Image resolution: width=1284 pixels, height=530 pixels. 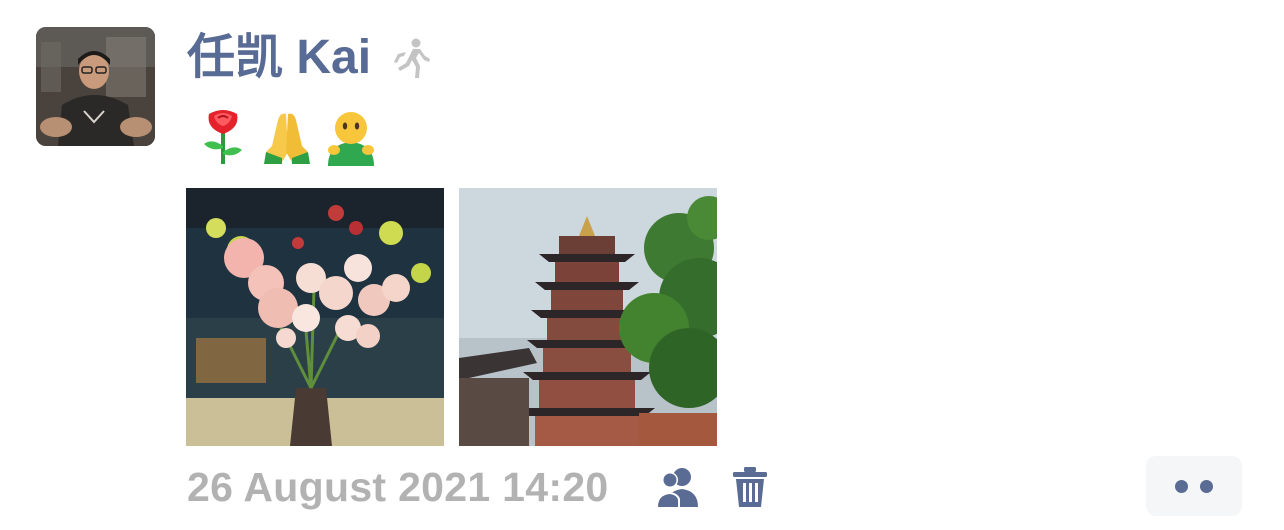 What do you see at coordinates (315, 317) in the screenshot?
I see `post-photo-flowers` at bounding box center [315, 317].